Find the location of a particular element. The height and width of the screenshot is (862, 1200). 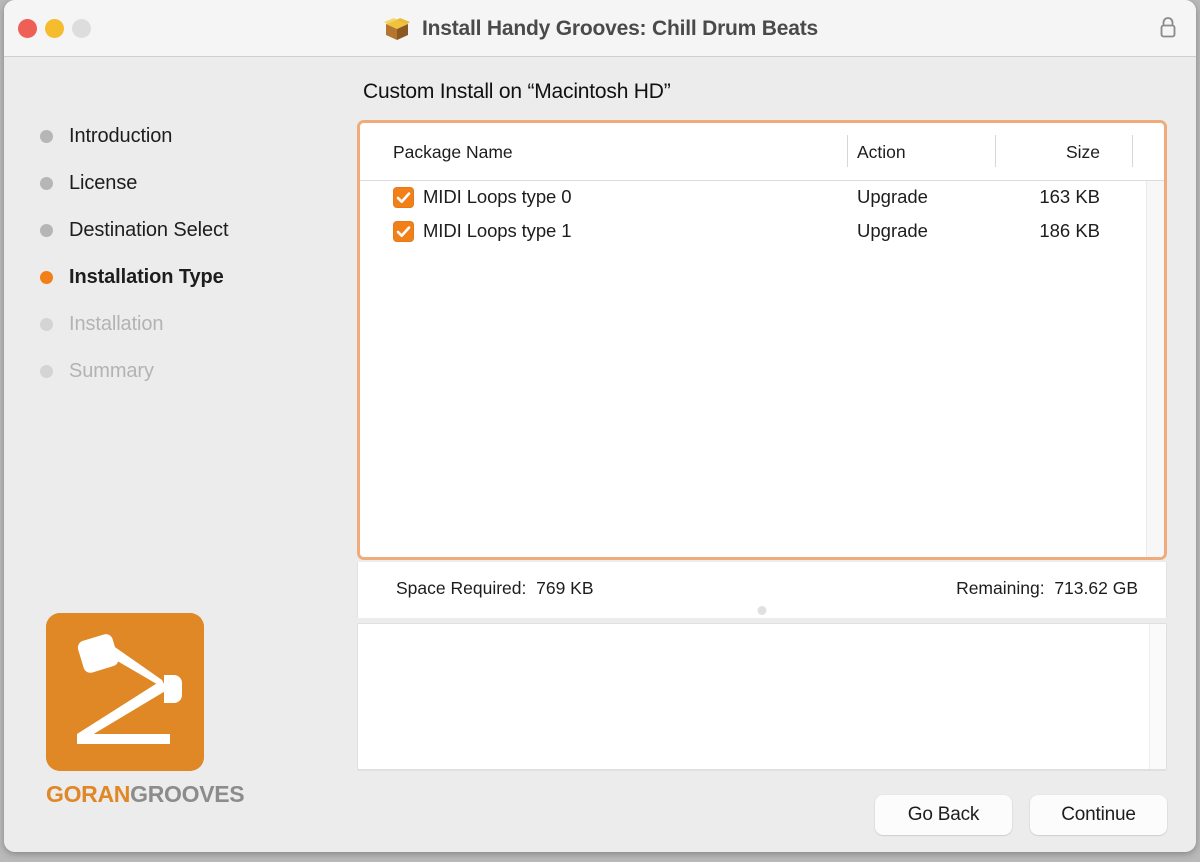

package-name-cell: MIDI Loops type 1 is located at coordinates (497, 230).